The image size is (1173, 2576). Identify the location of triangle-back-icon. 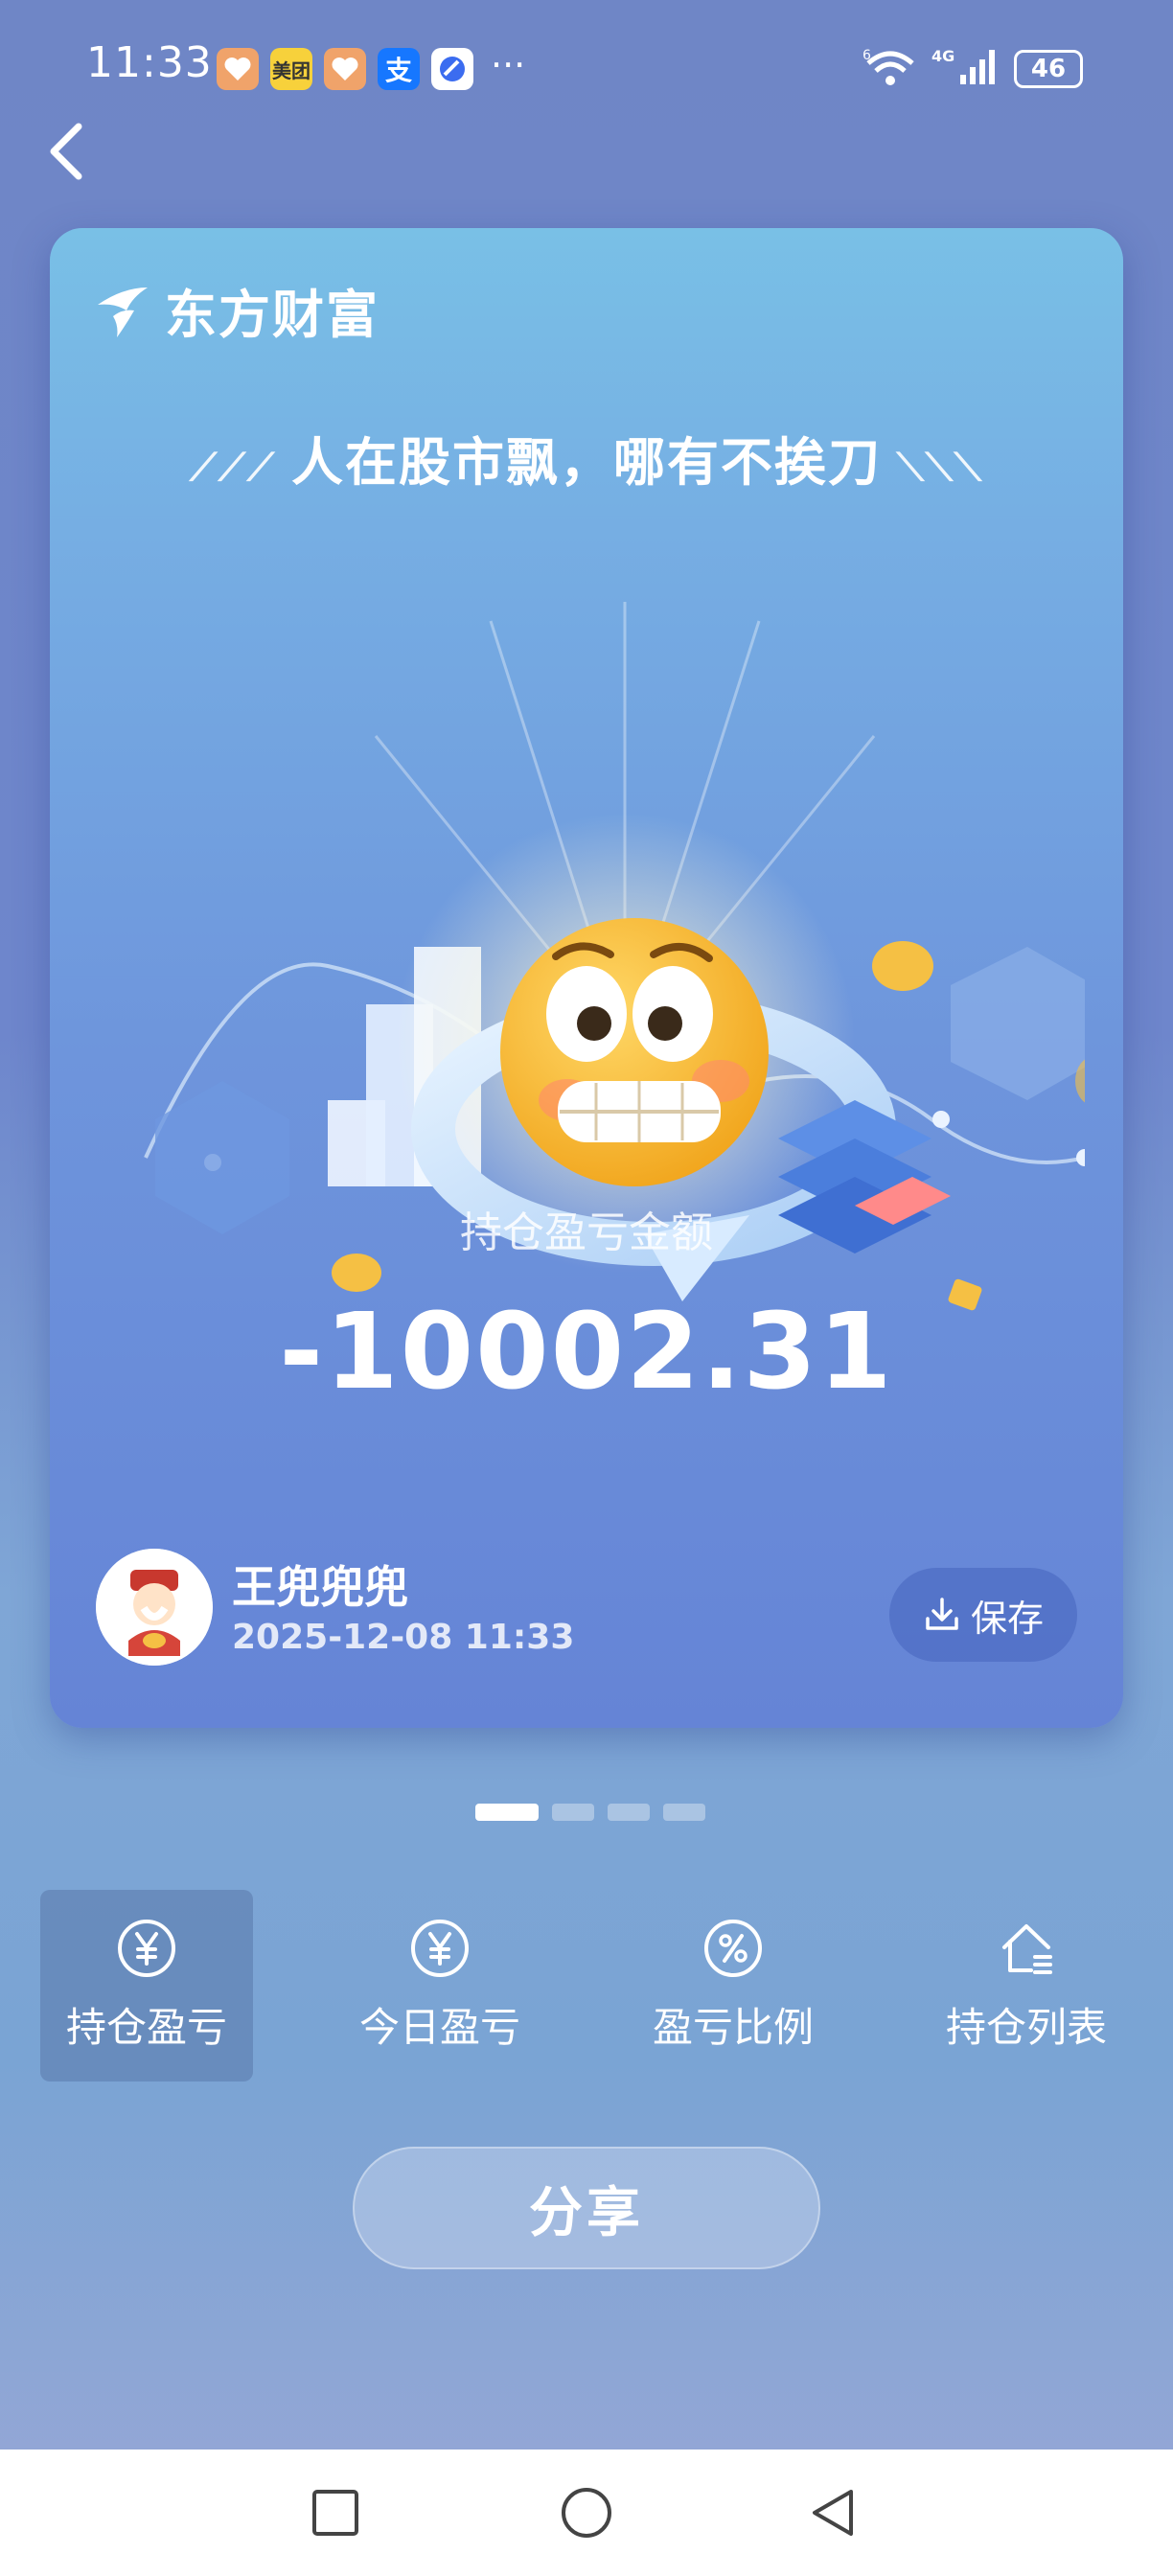
(833, 2513).